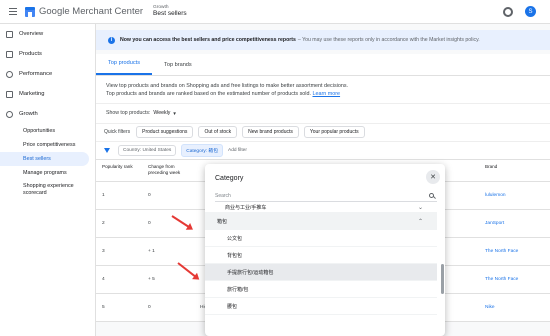 Image resolution: width=550 pixels, height=336 pixels. I want to click on tab-top-products: Top products, so click(124, 67).